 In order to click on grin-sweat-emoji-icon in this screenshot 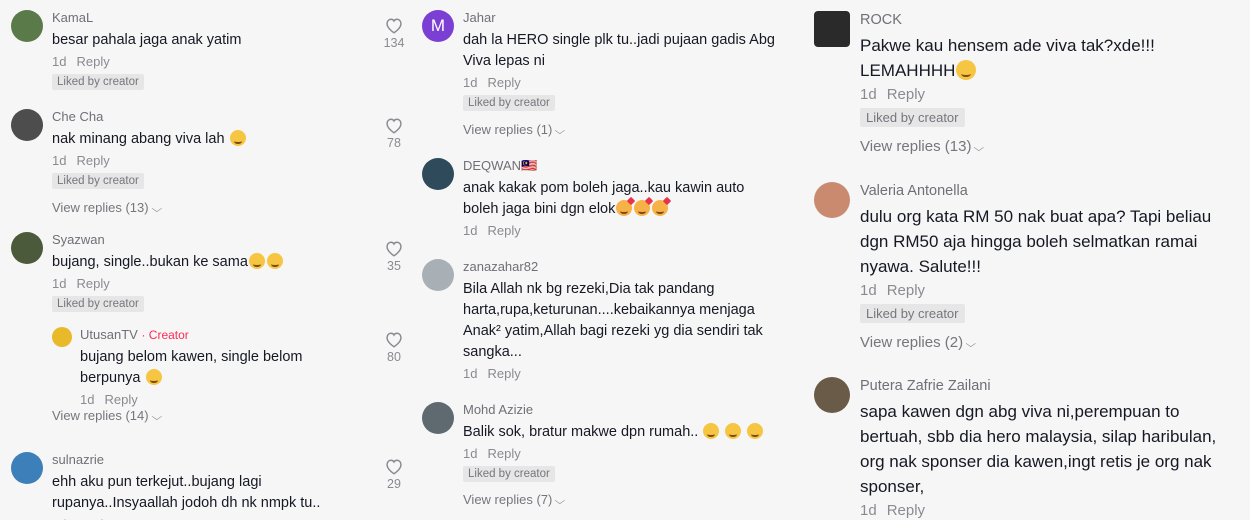, I will do `click(966, 70)`.